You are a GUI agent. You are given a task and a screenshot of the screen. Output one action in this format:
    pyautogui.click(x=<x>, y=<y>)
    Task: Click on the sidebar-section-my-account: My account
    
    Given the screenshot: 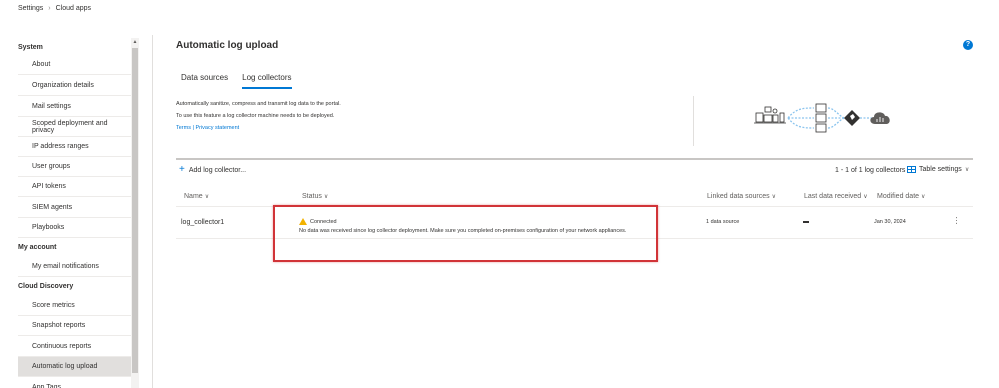 What is the action you would take?
    pyautogui.click(x=37, y=247)
    